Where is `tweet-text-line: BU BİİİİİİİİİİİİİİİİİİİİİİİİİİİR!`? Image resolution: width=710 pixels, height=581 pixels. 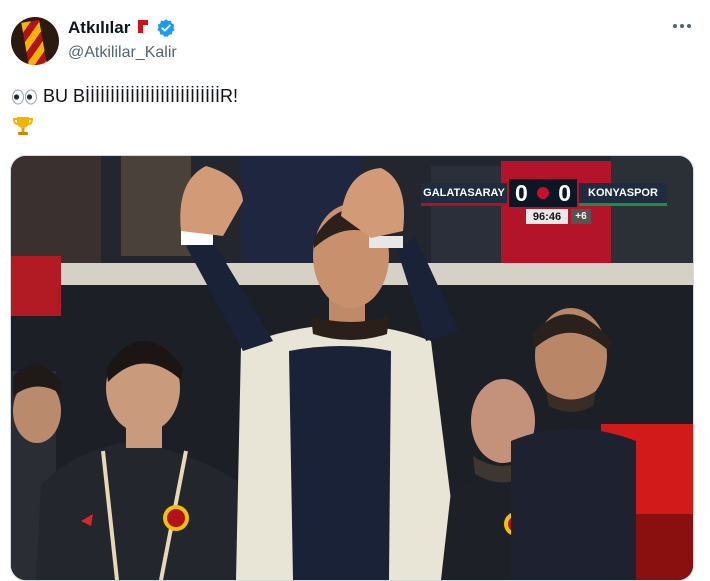
tweet-text-line: BU BİİİİİİİİİİİİİİİİİİİİİİİİİİİR! is located at coordinates (124, 96).